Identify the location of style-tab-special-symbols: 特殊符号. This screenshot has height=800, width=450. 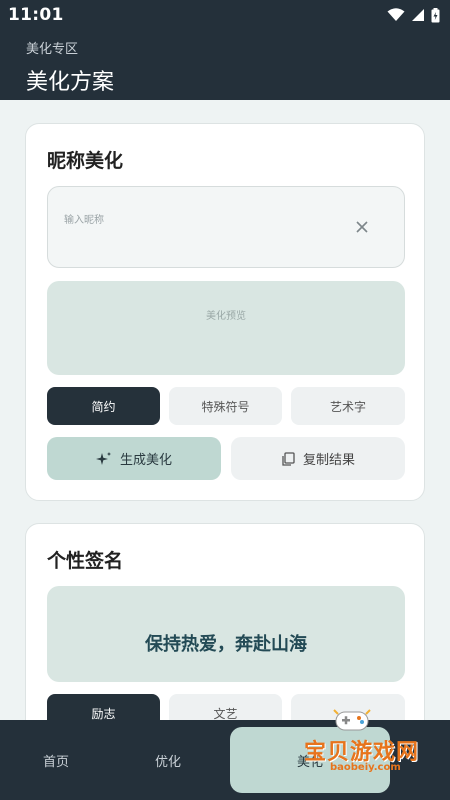
(225, 406).